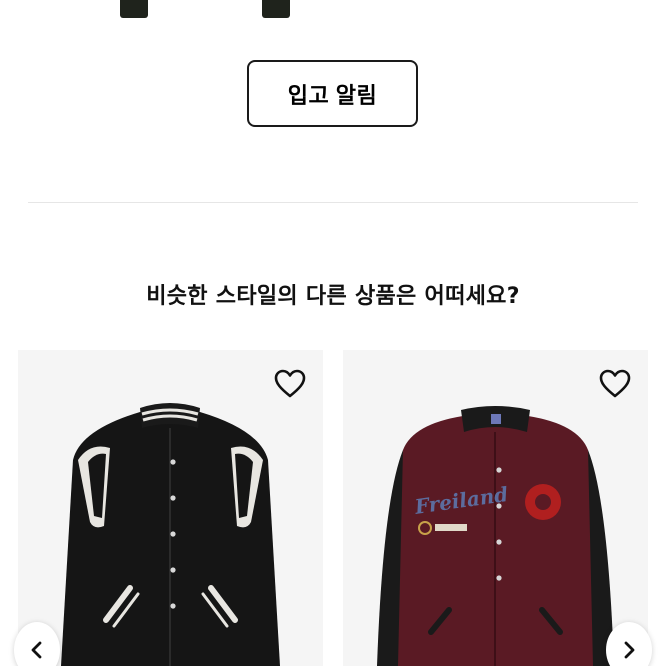  I want to click on section-divider, so click(333, 202).